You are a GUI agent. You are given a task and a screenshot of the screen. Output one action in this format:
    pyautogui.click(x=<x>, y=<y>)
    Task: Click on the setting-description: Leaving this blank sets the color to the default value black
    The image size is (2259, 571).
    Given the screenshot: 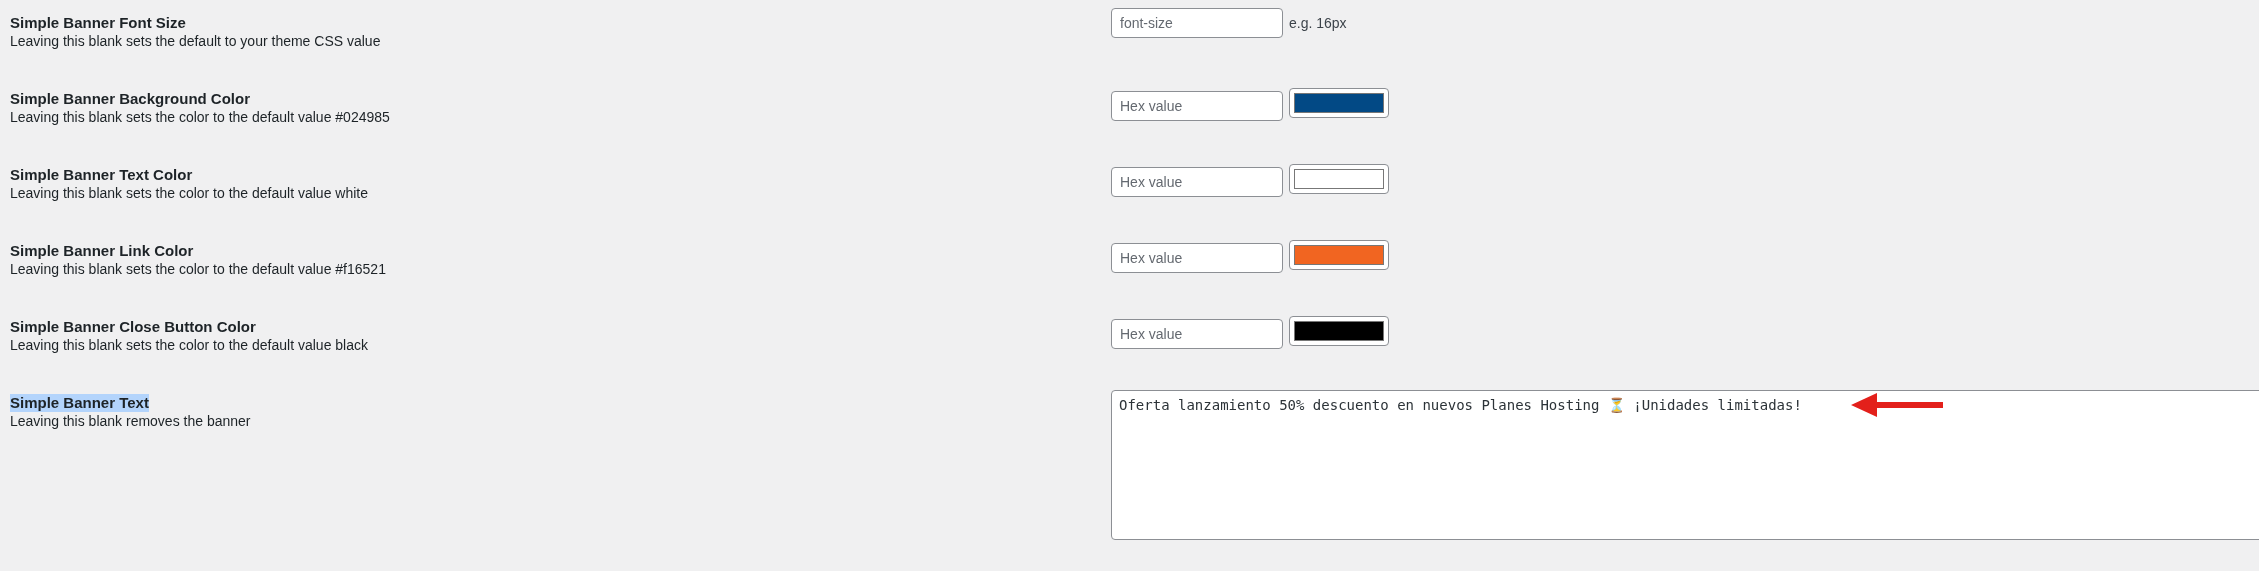 What is the action you would take?
    pyautogui.click(x=189, y=345)
    